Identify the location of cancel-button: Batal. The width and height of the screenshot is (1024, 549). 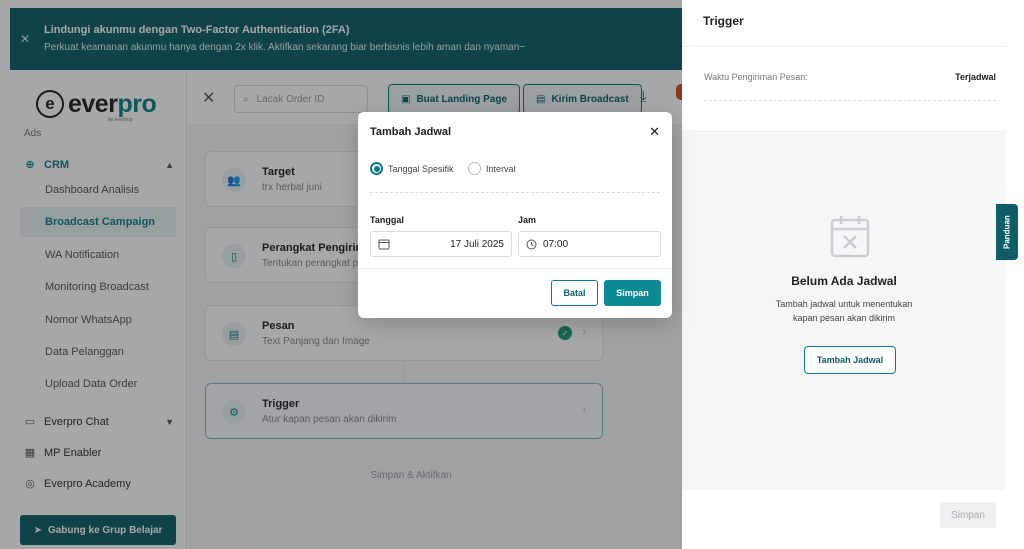
(574, 293).